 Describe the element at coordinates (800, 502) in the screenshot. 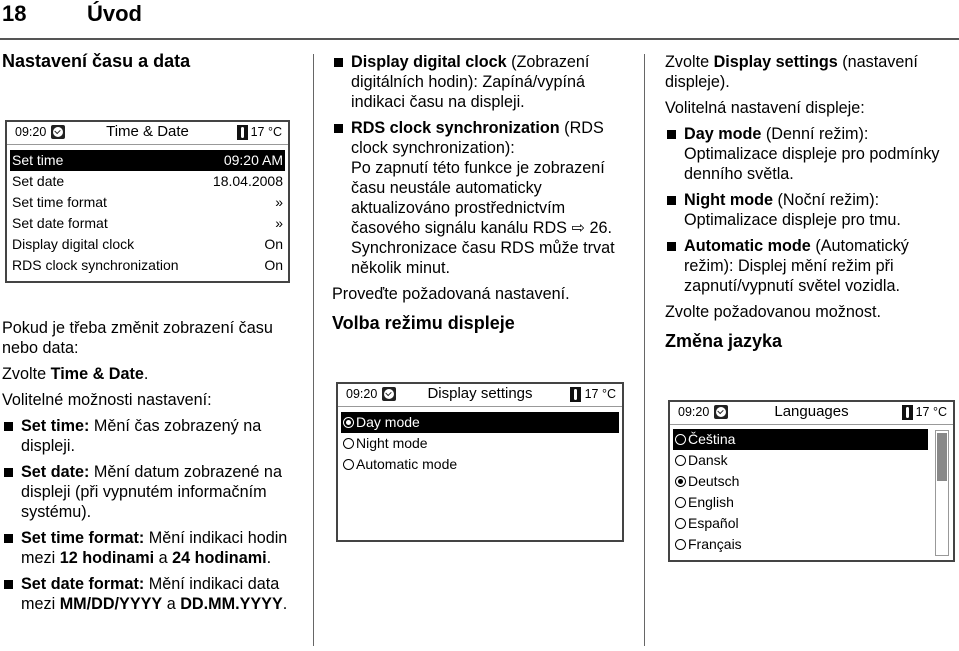

I see `language-item: English` at that location.